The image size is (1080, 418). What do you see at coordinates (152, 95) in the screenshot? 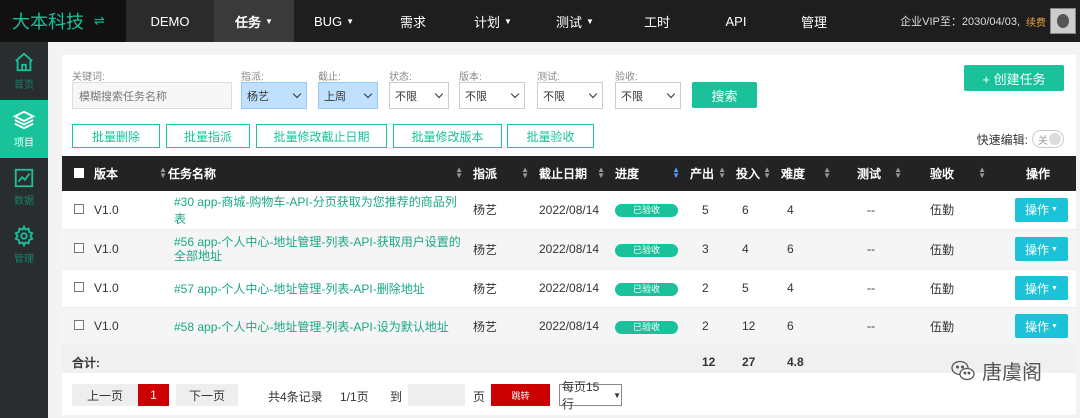
I see `keyword-search-input: 模糊搜索任务名称` at bounding box center [152, 95].